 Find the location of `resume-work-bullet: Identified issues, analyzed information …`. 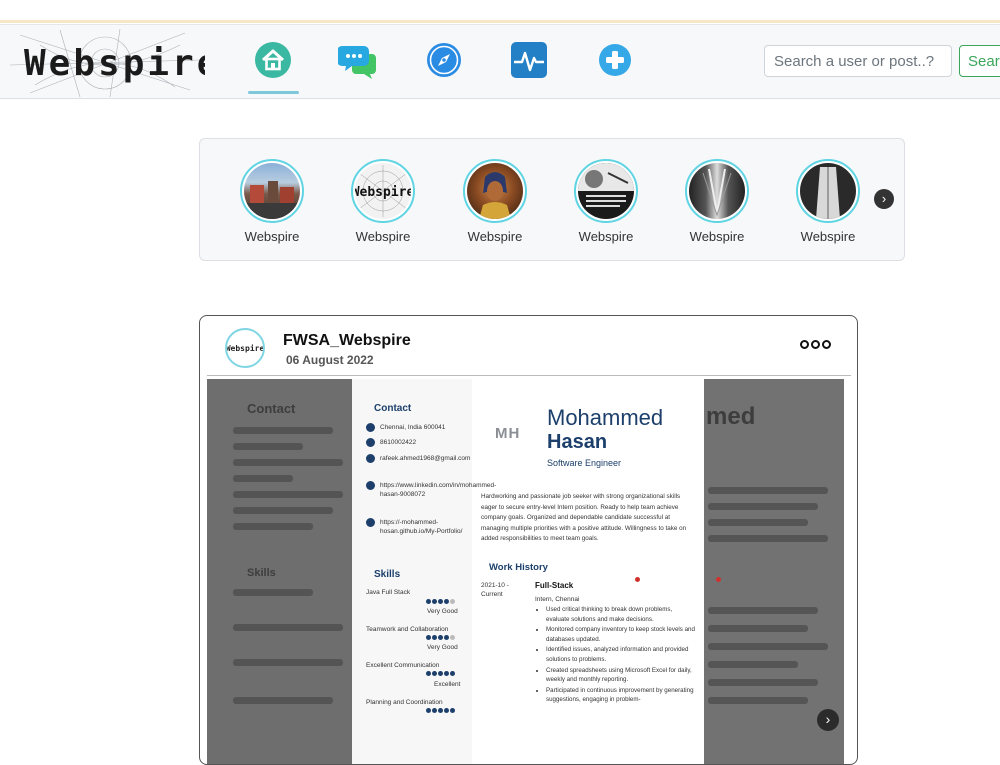

resume-work-bullet: Identified issues, analyzed information … is located at coordinates (621, 654).